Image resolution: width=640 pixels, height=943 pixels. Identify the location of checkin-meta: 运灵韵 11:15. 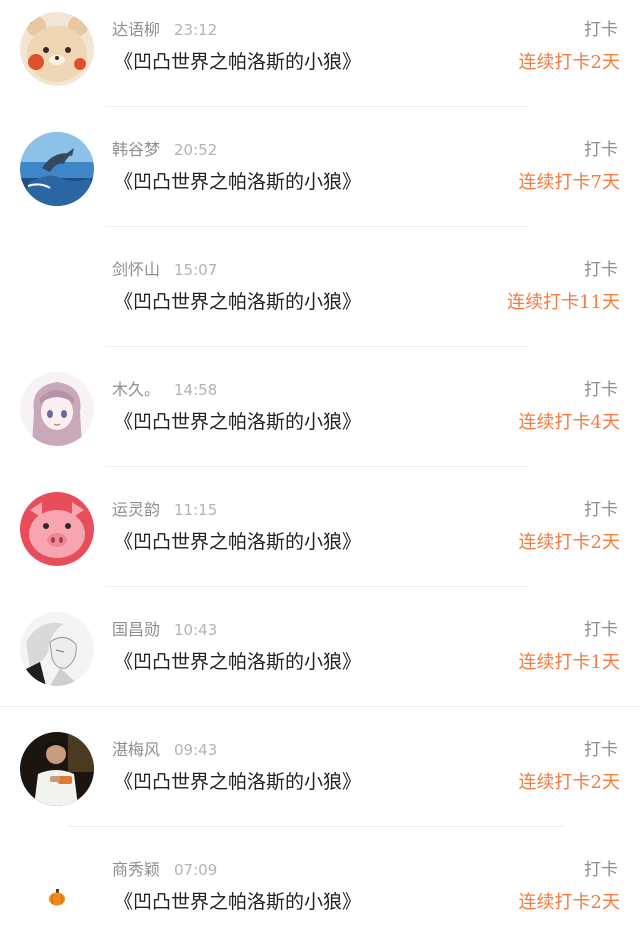
(164, 510).